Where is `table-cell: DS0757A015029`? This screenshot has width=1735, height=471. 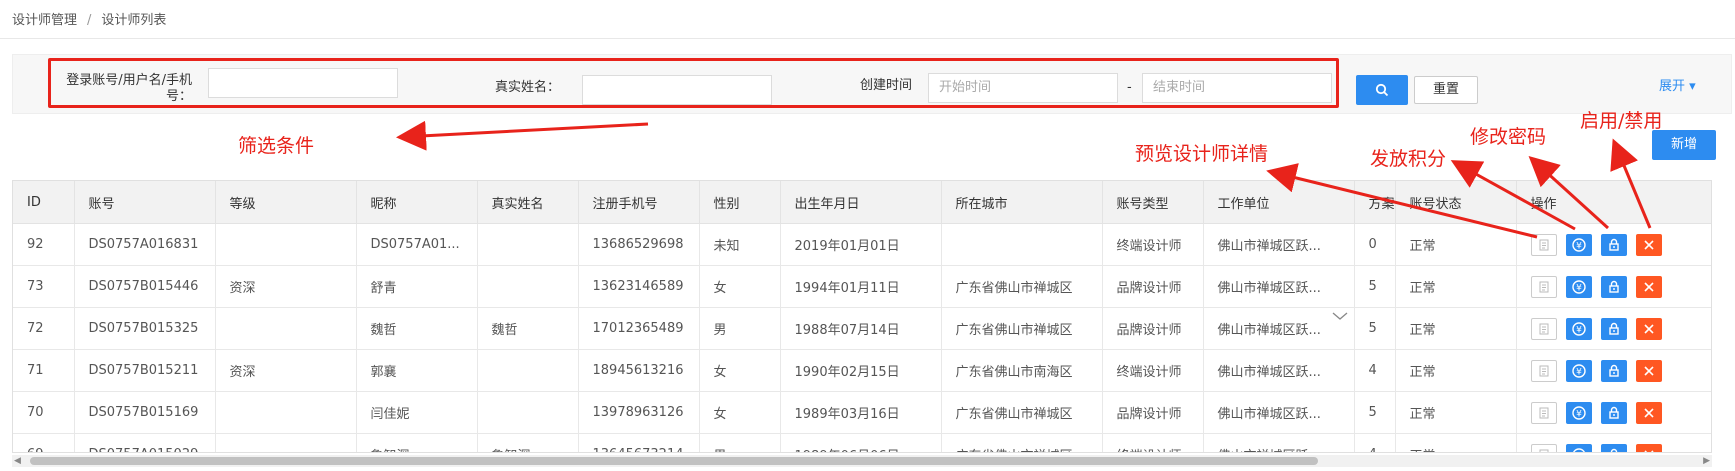
table-cell: DS0757A015029 is located at coordinates (145, 442).